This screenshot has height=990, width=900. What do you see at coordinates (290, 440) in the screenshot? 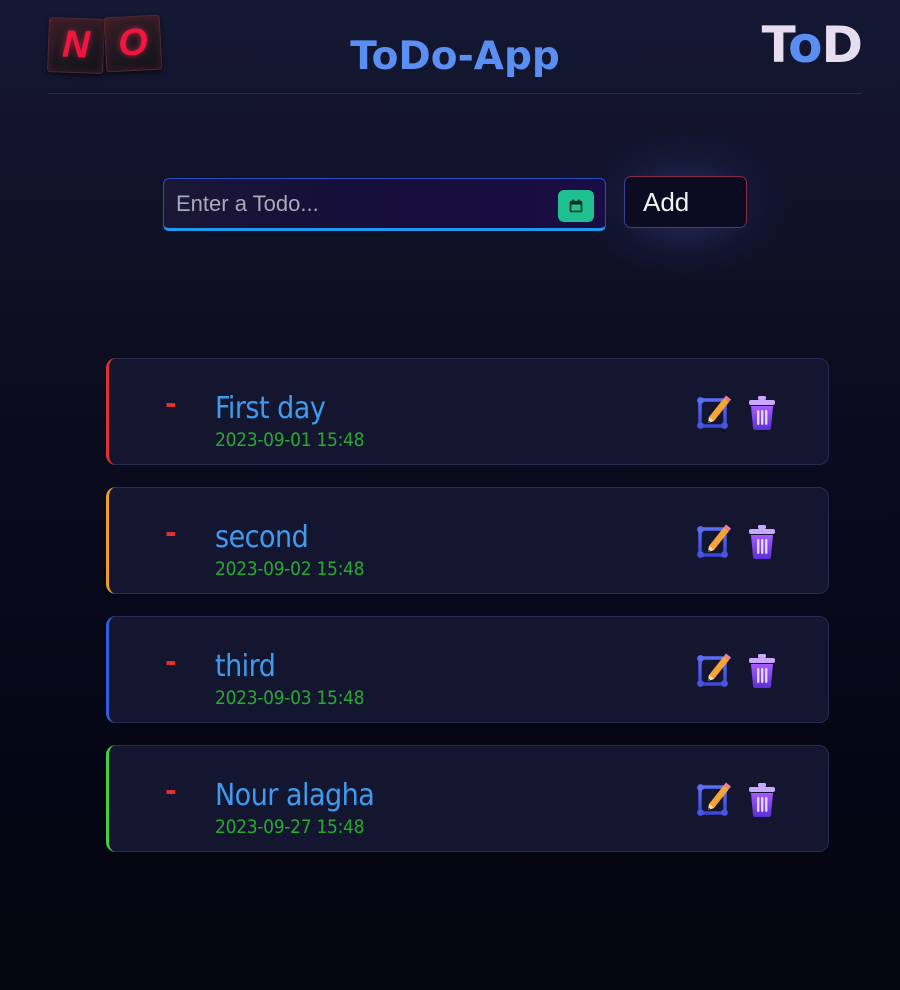
I see `todo-date: 2023-09-01 15:48` at bounding box center [290, 440].